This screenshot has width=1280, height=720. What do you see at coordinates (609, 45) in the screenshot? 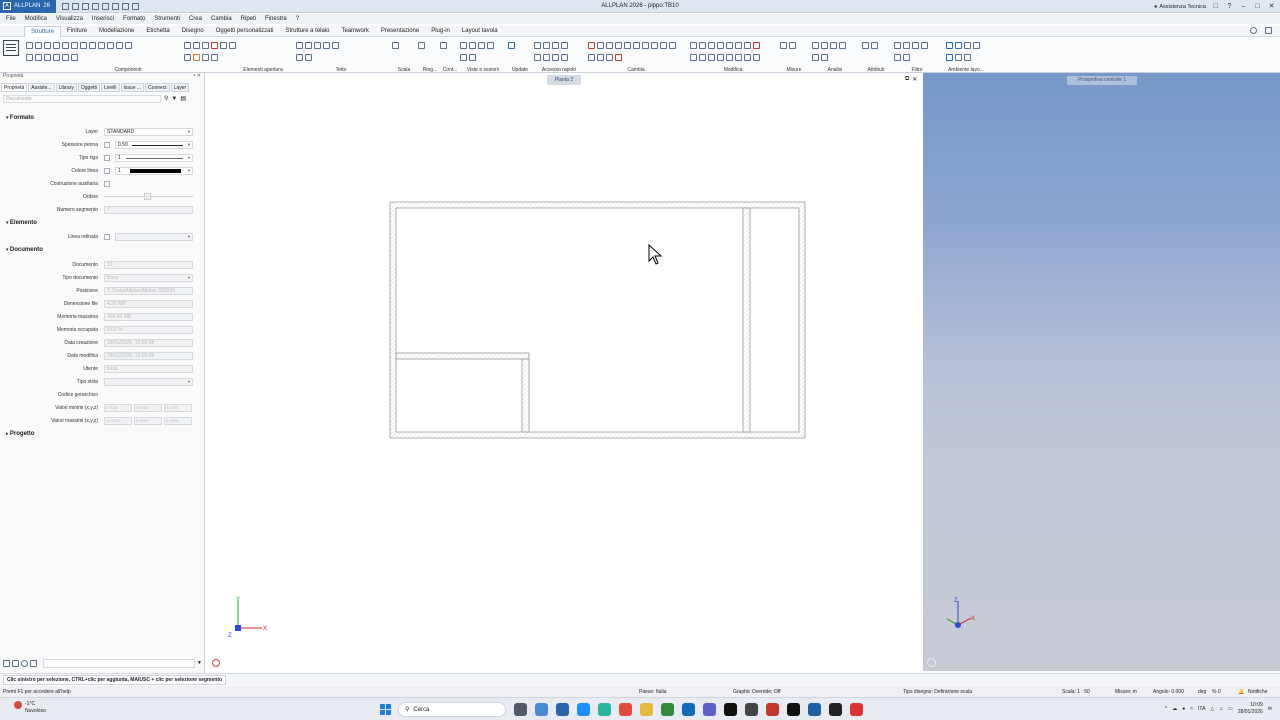
I see `move-icon` at bounding box center [609, 45].